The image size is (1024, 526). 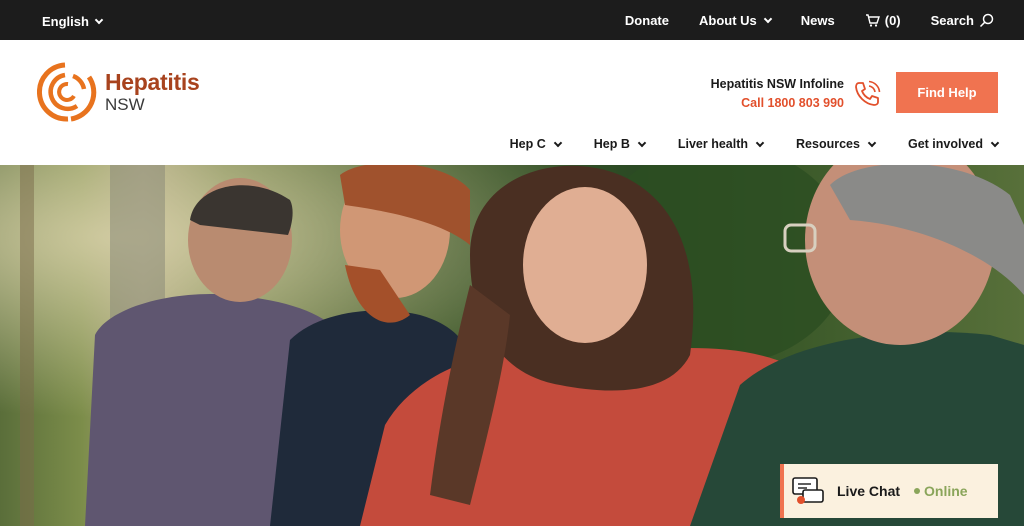 What do you see at coordinates (947, 92) in the screenshot?
I see `find-help-button: Find Help` at bounding box center [947, 92].